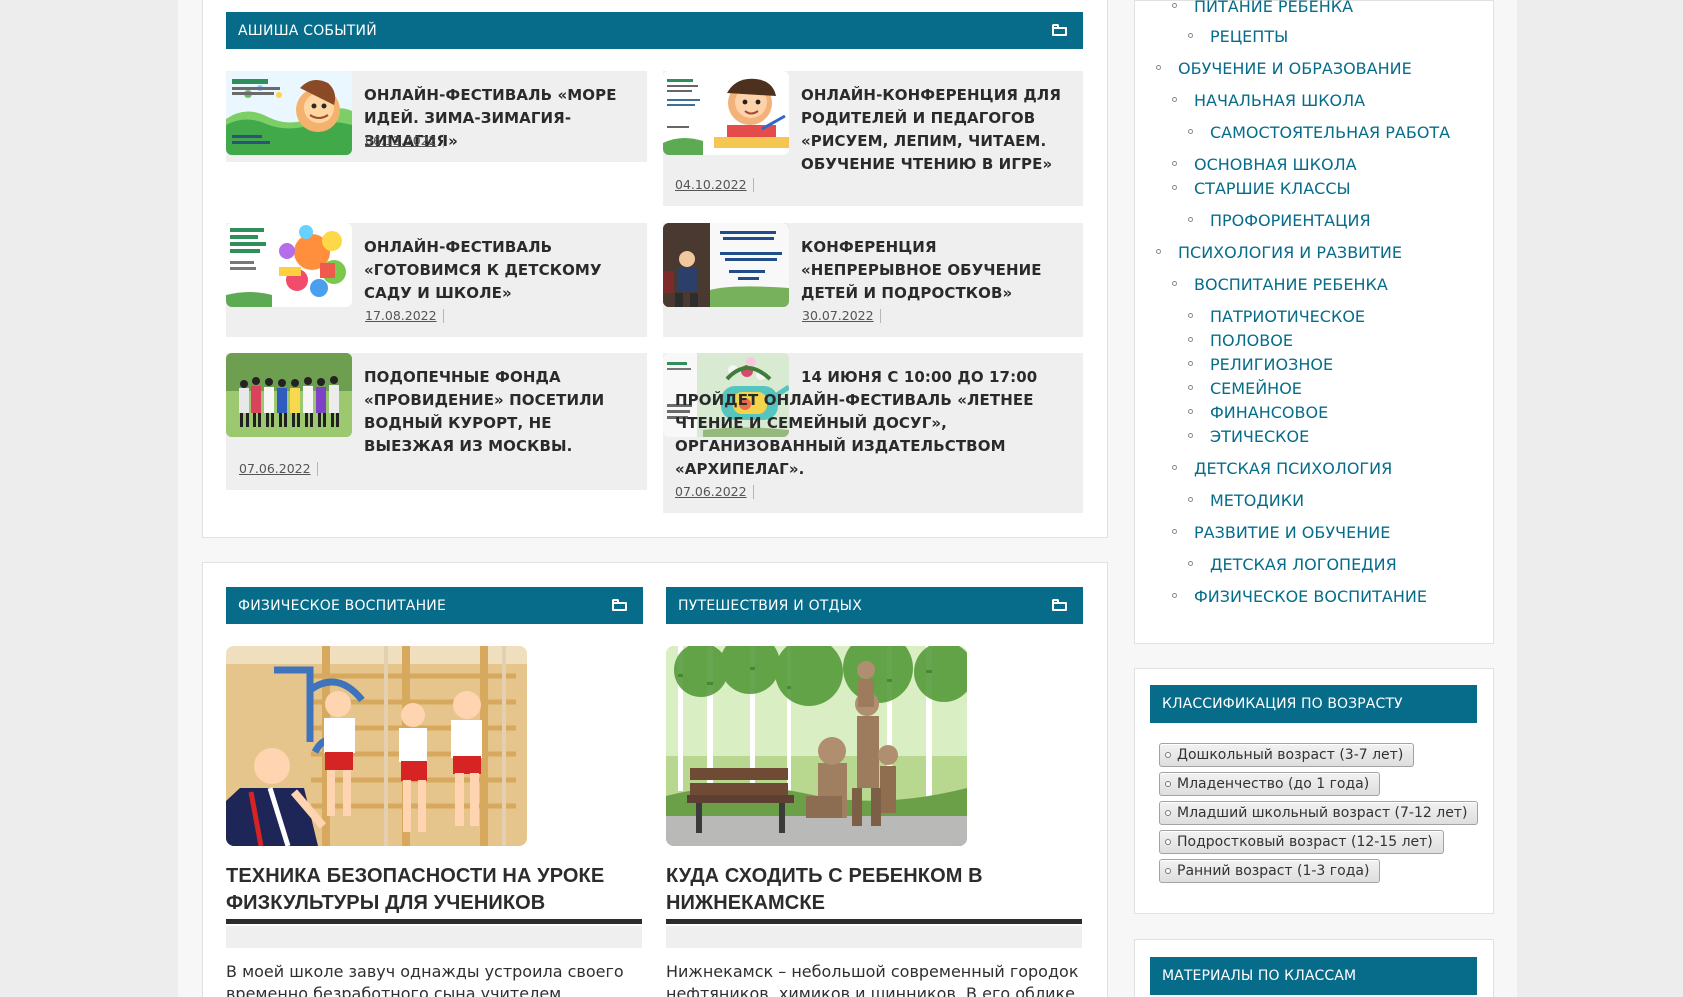 This screenshot has width=1683, height=997. What do you see at coordinates (1319, 813) in the screenshot?
I see `age-tag: Младший школьный возраст (7-12 лет)` at bounding box center [1319, 813].